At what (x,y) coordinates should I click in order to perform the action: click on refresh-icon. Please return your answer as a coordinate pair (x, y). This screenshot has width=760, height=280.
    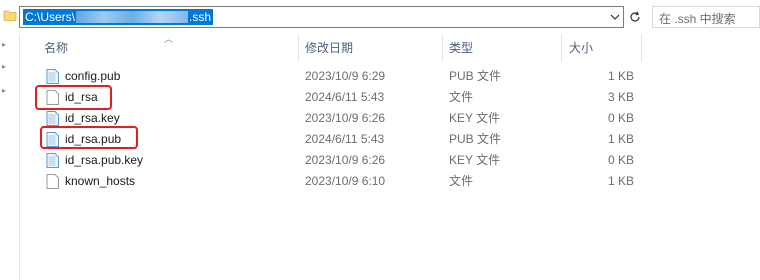
    Looking at the image, I should click on (635, 17).